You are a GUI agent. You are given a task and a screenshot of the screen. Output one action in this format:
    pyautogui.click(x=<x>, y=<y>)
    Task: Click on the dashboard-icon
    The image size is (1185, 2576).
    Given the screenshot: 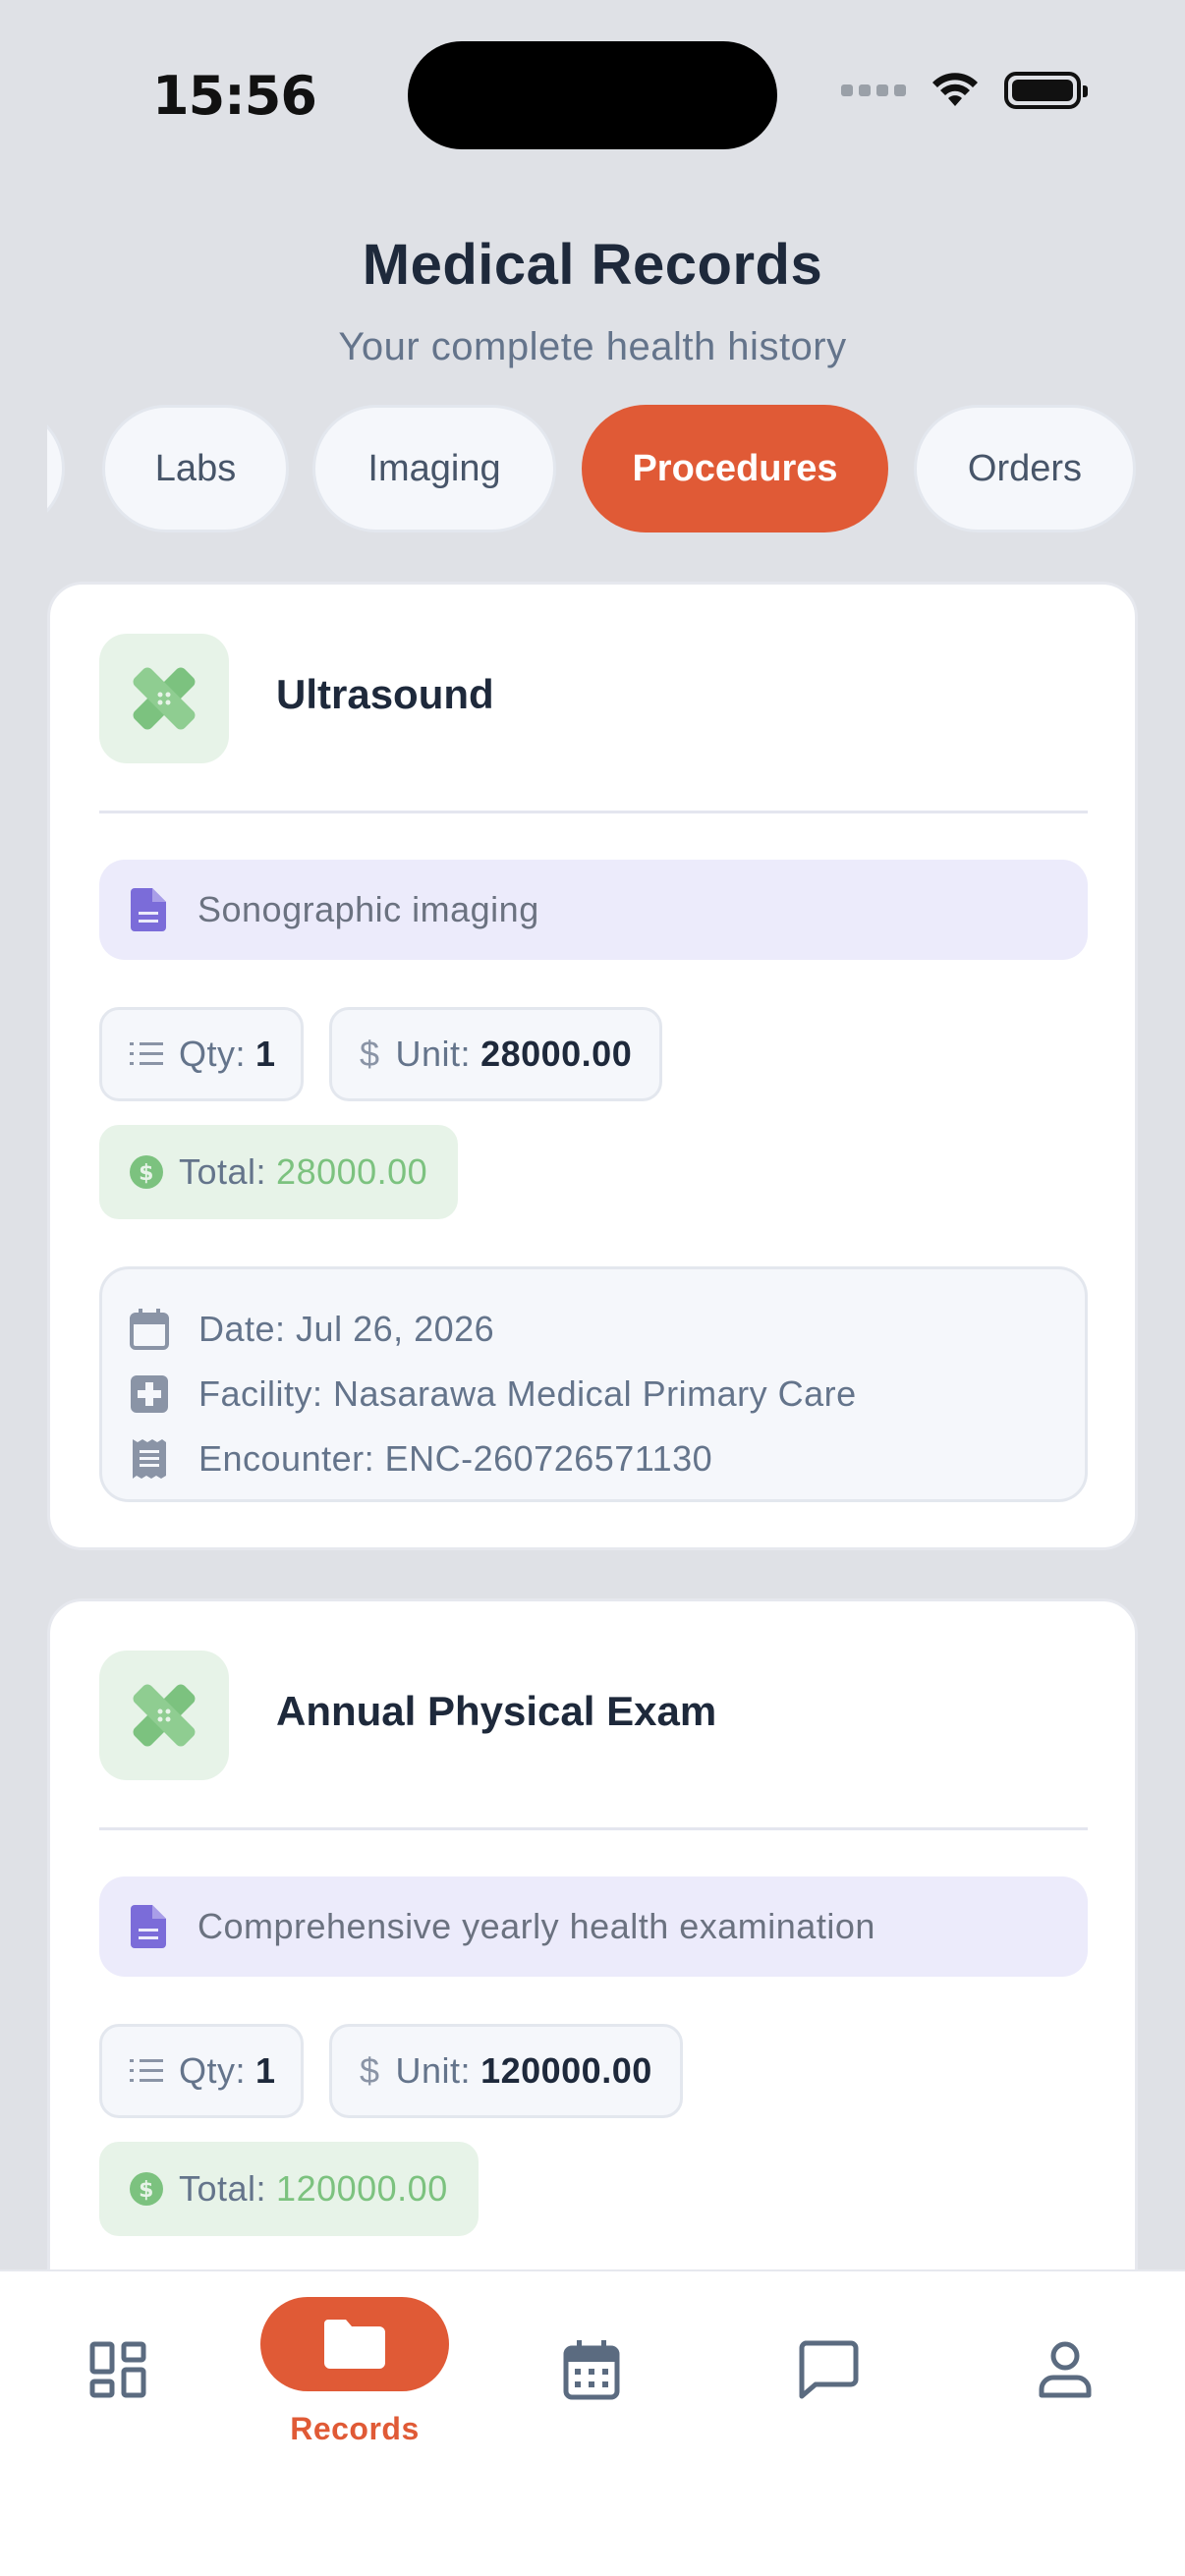 What is the action you would take?
    pyautogui.click(x=118, y=2369)
    